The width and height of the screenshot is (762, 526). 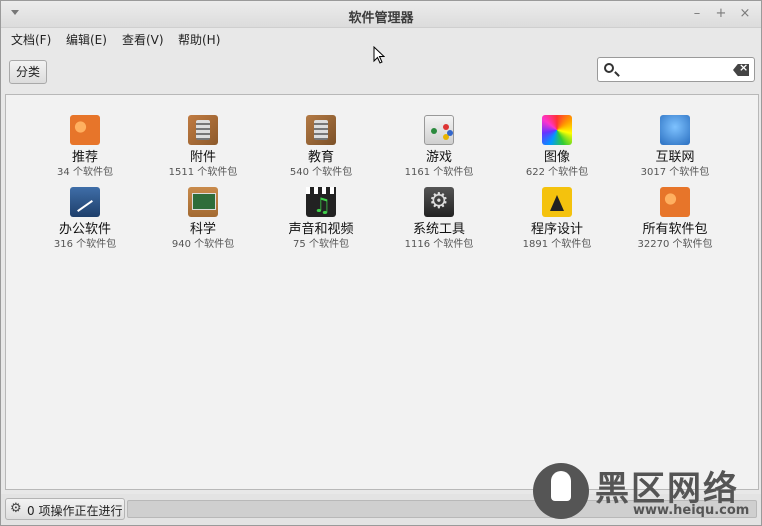 What do you see at coordinates (85, 172) in the screenshot?
I see `category-count: 34 个软件包` at bounding box center [85, 172].